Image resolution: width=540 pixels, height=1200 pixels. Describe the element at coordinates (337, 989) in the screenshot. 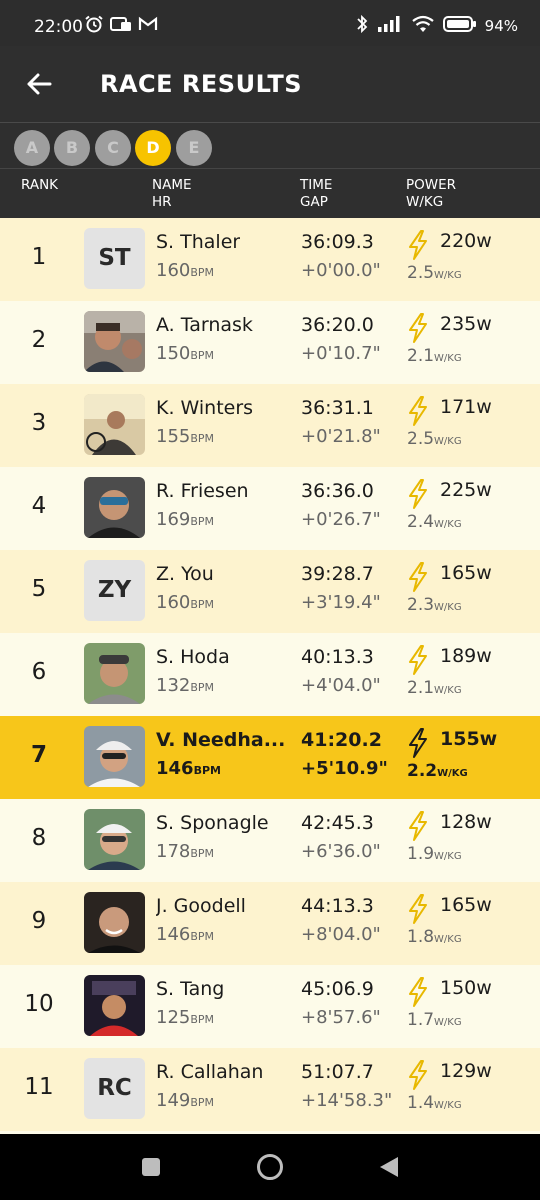

I see `finish-time: 45:06.9` at that location.